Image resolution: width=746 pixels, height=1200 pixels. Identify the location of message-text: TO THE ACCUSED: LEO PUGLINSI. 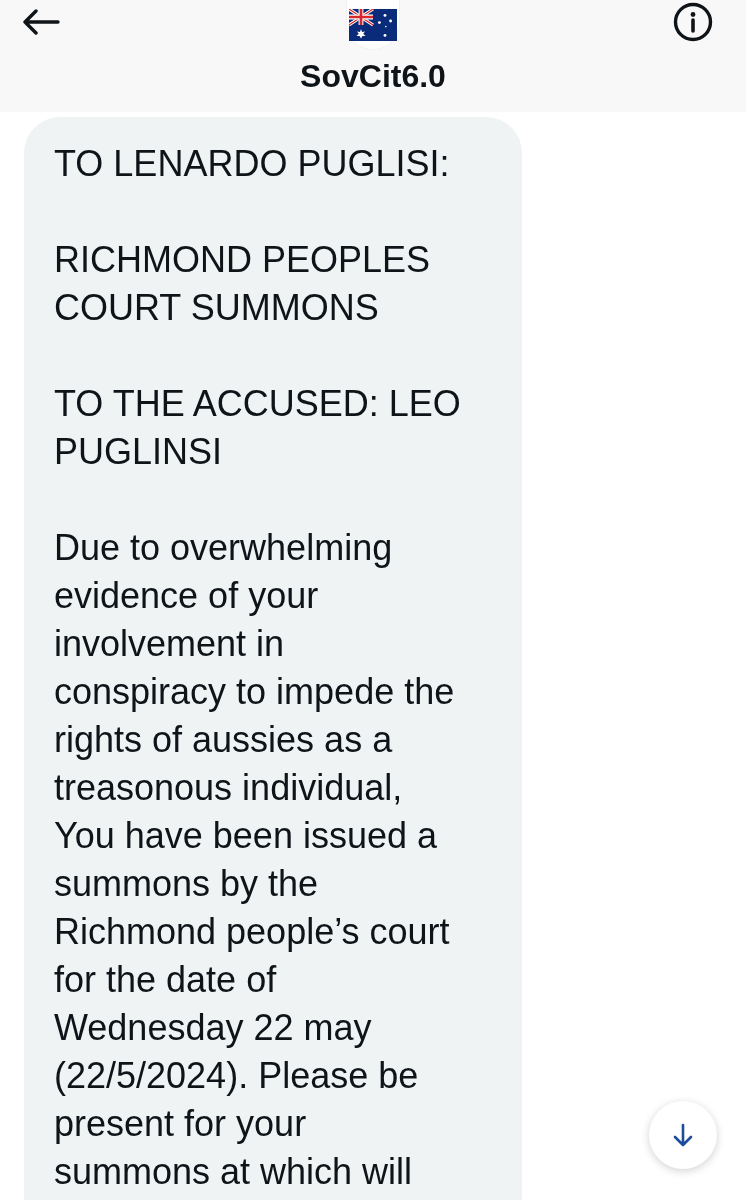
(258, 428).